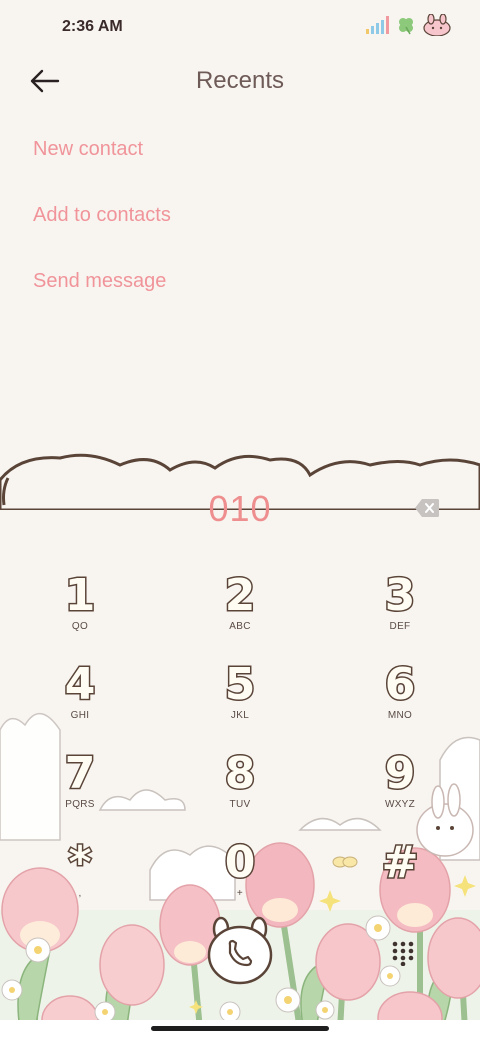 Image resolution: width=480 pixels, height=1040 pixels. I want to click on key-digit: 0, so click(240, 862).